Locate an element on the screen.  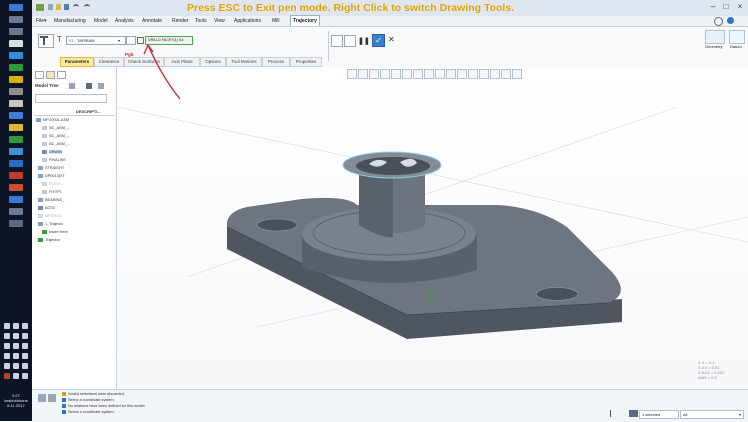
minimize-button: – is located at coordinates (713, 7).